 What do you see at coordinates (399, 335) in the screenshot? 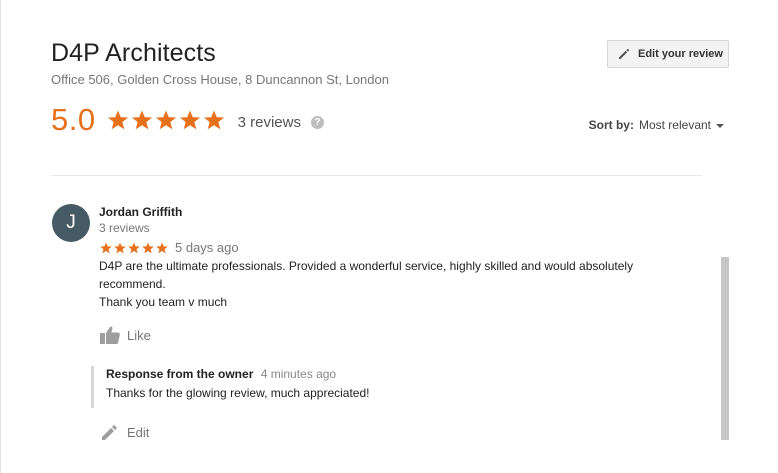
I see `like-button: Like` at bounding box center [399, 335].